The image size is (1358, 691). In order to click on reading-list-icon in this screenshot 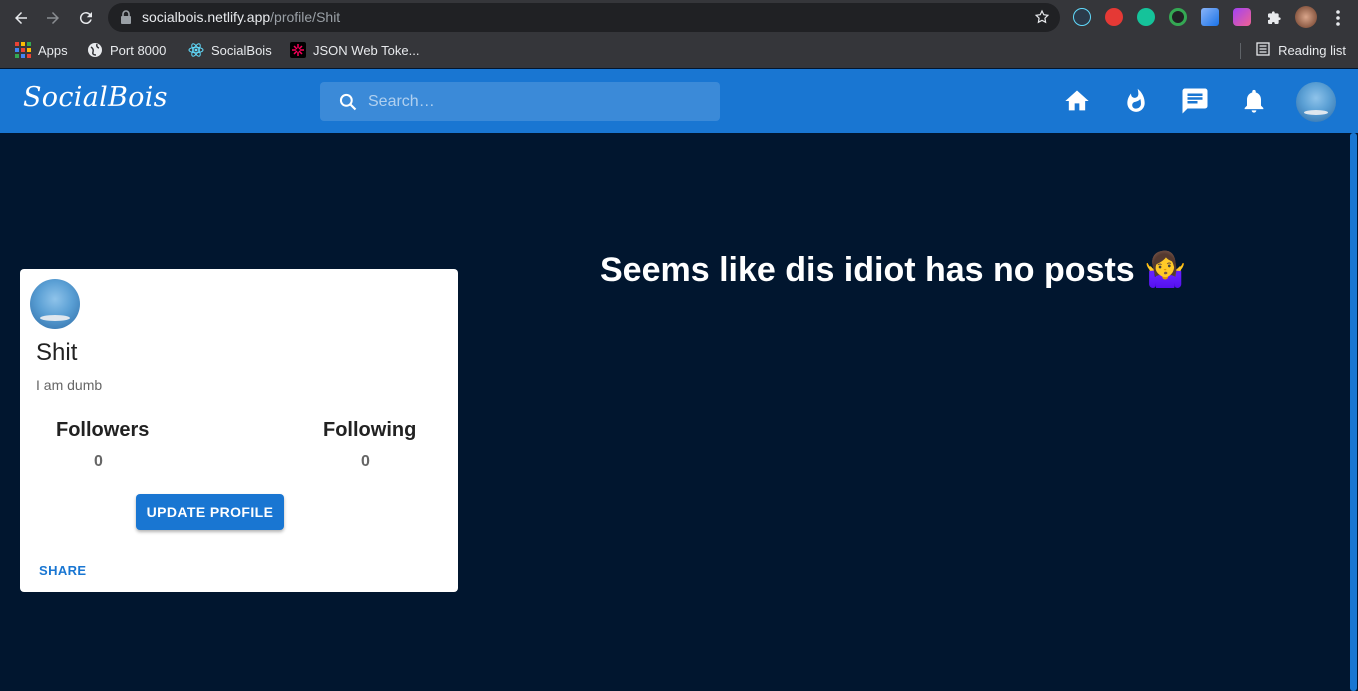, I will do `click(1263, 50)`.